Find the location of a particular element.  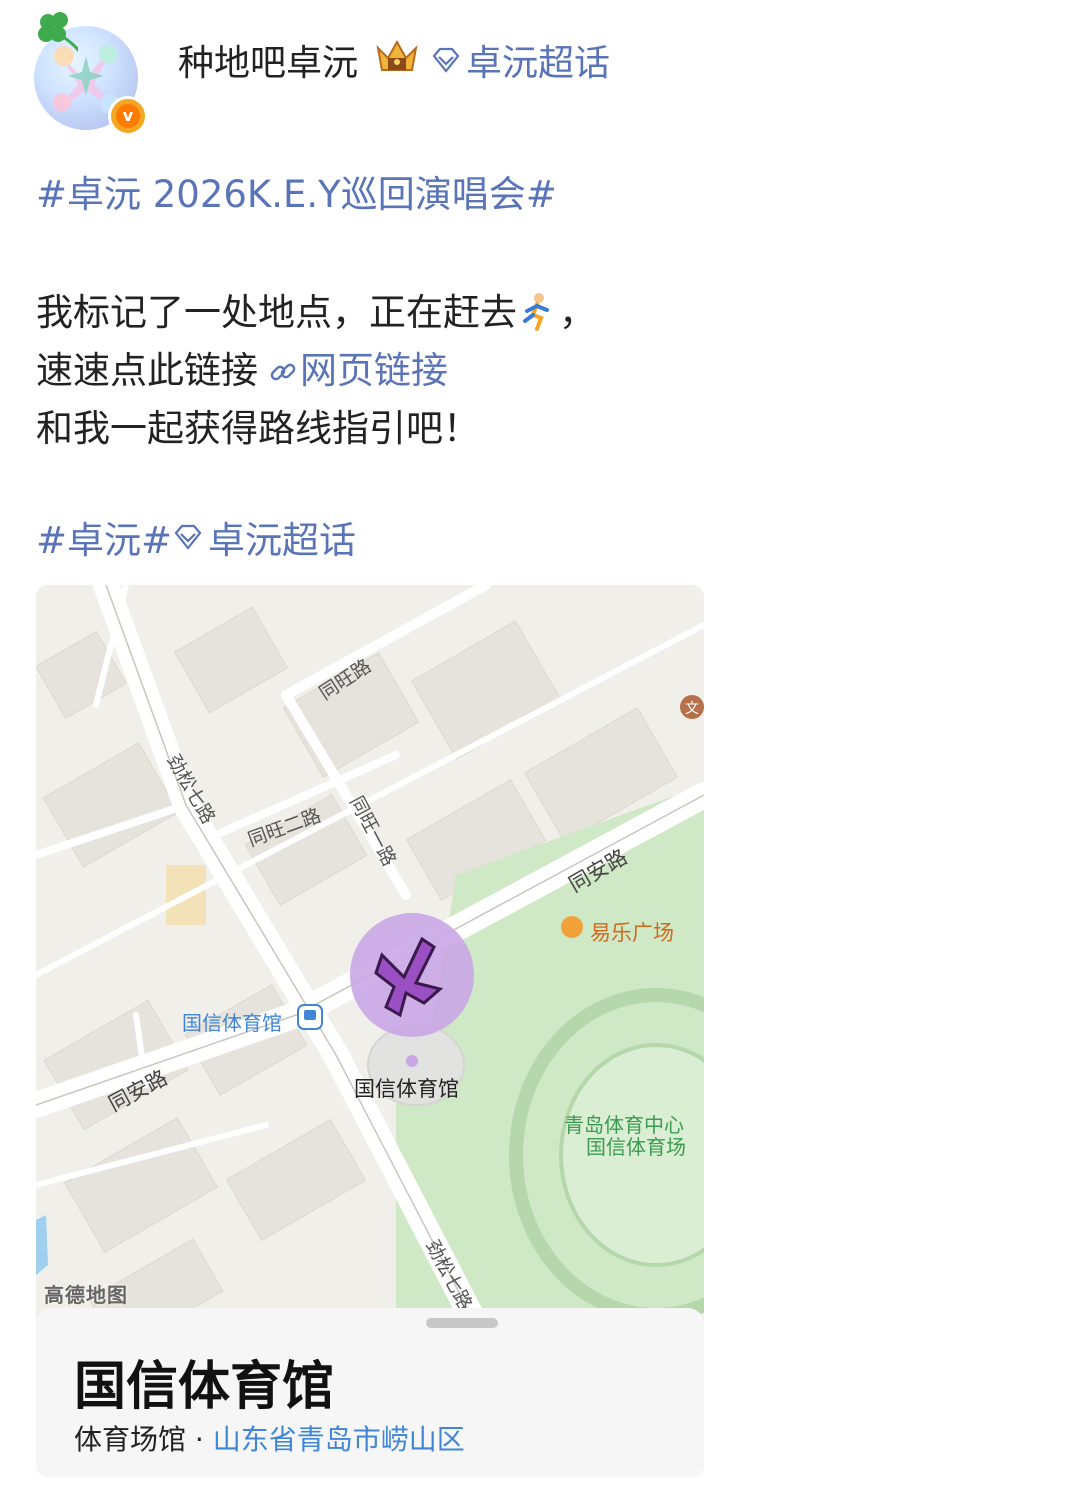

drag-handle is located at coordinates (462, 1323).